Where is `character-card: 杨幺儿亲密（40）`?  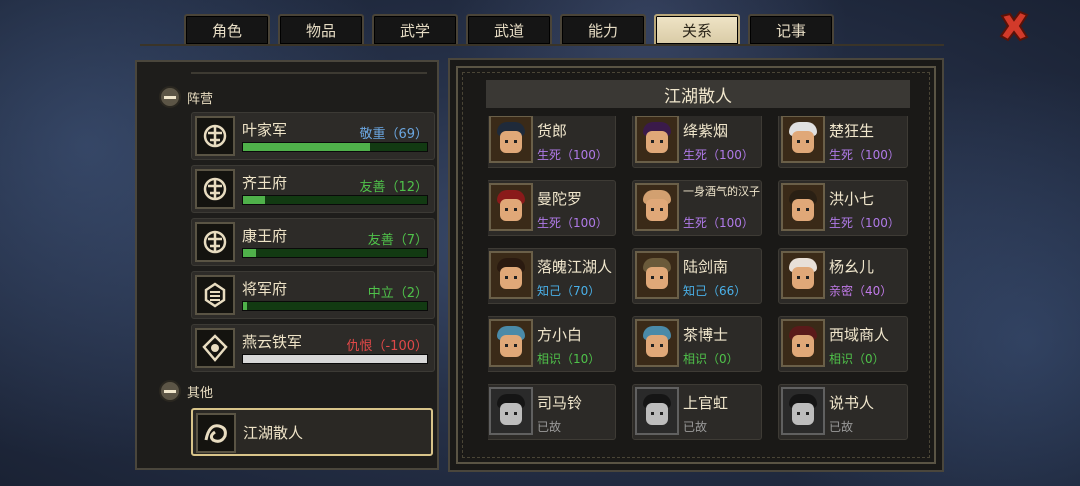 character-card: 杨幺儿亲密（40） is located at coordinates (843, 276).